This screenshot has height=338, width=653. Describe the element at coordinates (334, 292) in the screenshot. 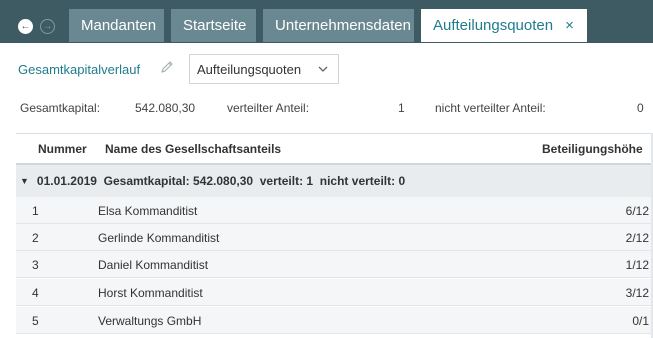

I see `table-row: 4 Horst Kommanditist 3/12` at that location.